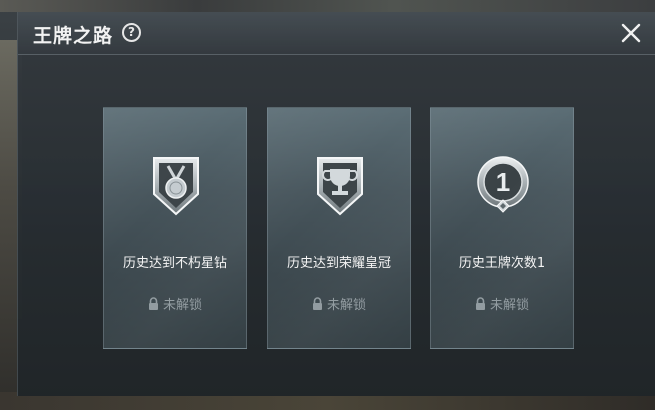 The height and width of the screenshot is (410, 655). I want to click on trophy-shield-icon, so click(340, 186).